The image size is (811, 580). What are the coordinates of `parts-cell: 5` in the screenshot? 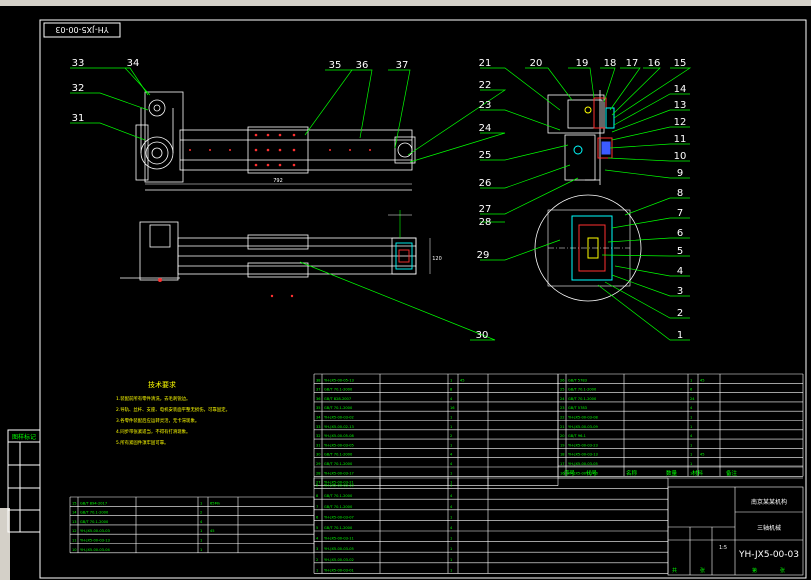 It's located at (317, 528).